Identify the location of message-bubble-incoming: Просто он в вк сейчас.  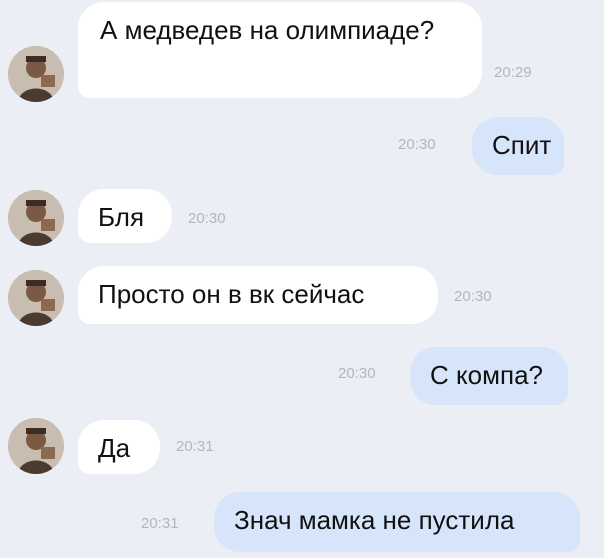
(258, 295).